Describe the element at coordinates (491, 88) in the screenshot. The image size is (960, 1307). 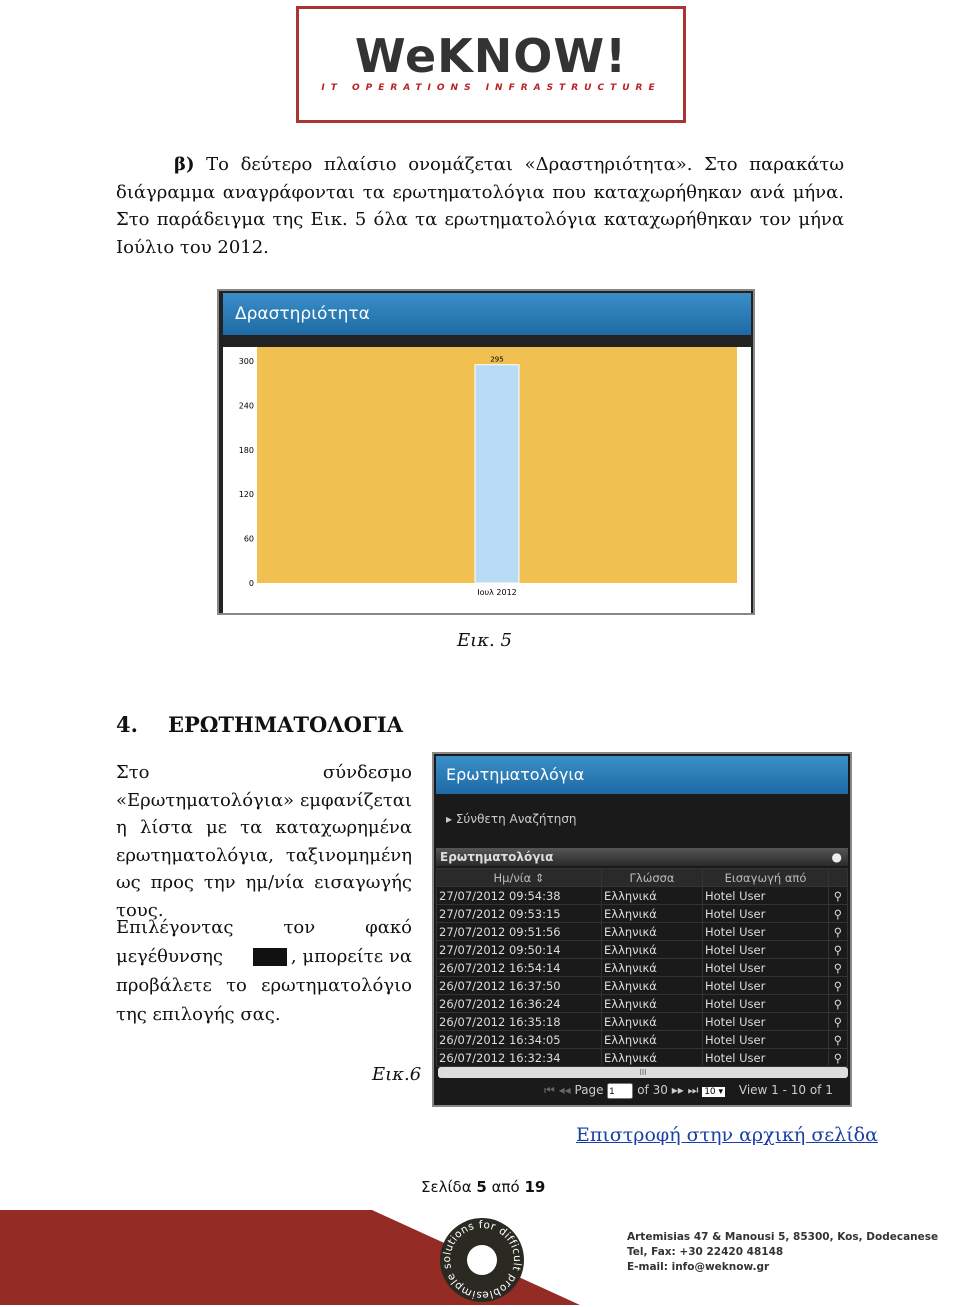
I see `logo-sub: IT OPERATIONS INFRASTRUCTURE` at that location.